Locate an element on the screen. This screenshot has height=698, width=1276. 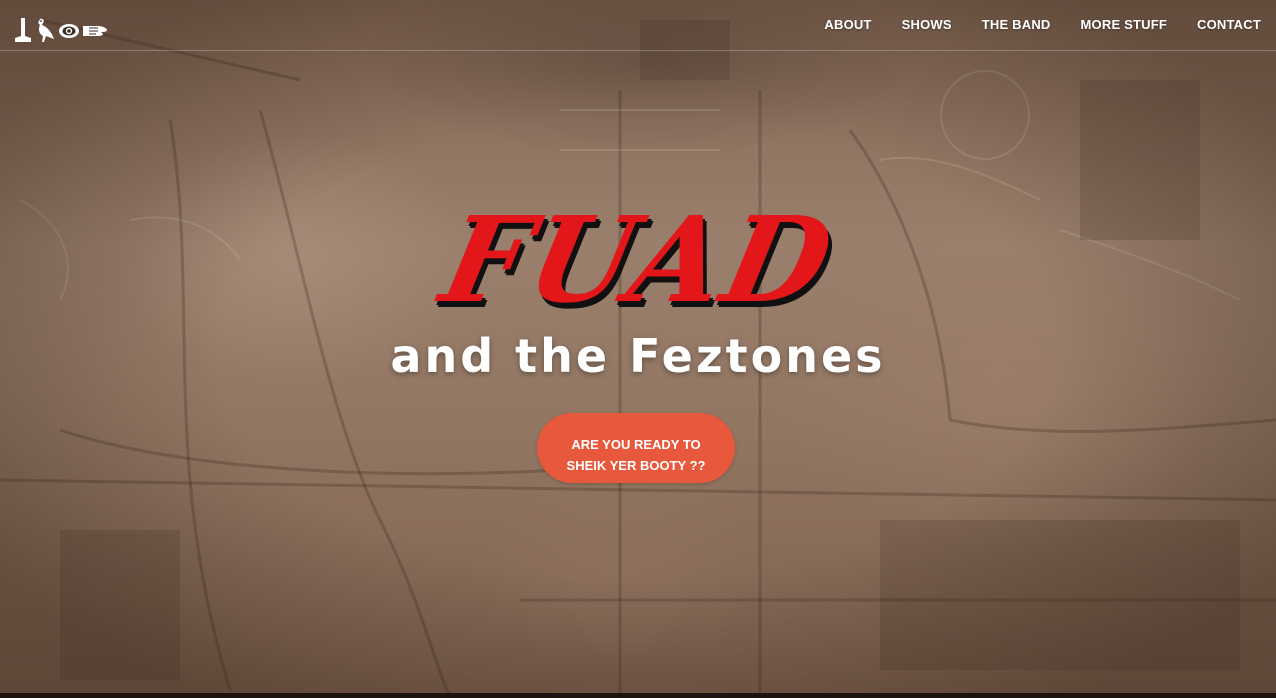
nav-link-about: ABOUT is located at coordinates (847, 24).